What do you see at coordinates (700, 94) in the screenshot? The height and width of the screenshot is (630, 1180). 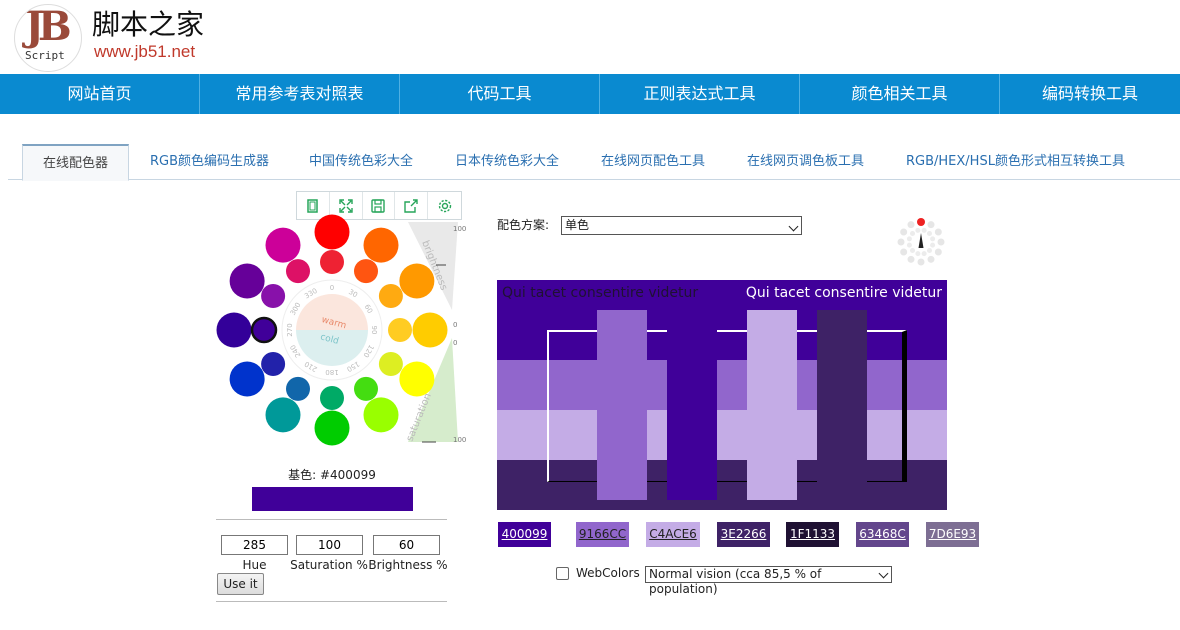 I see `nav-regex-tools: 正则表达式工具` at bounding box center [700, 94].